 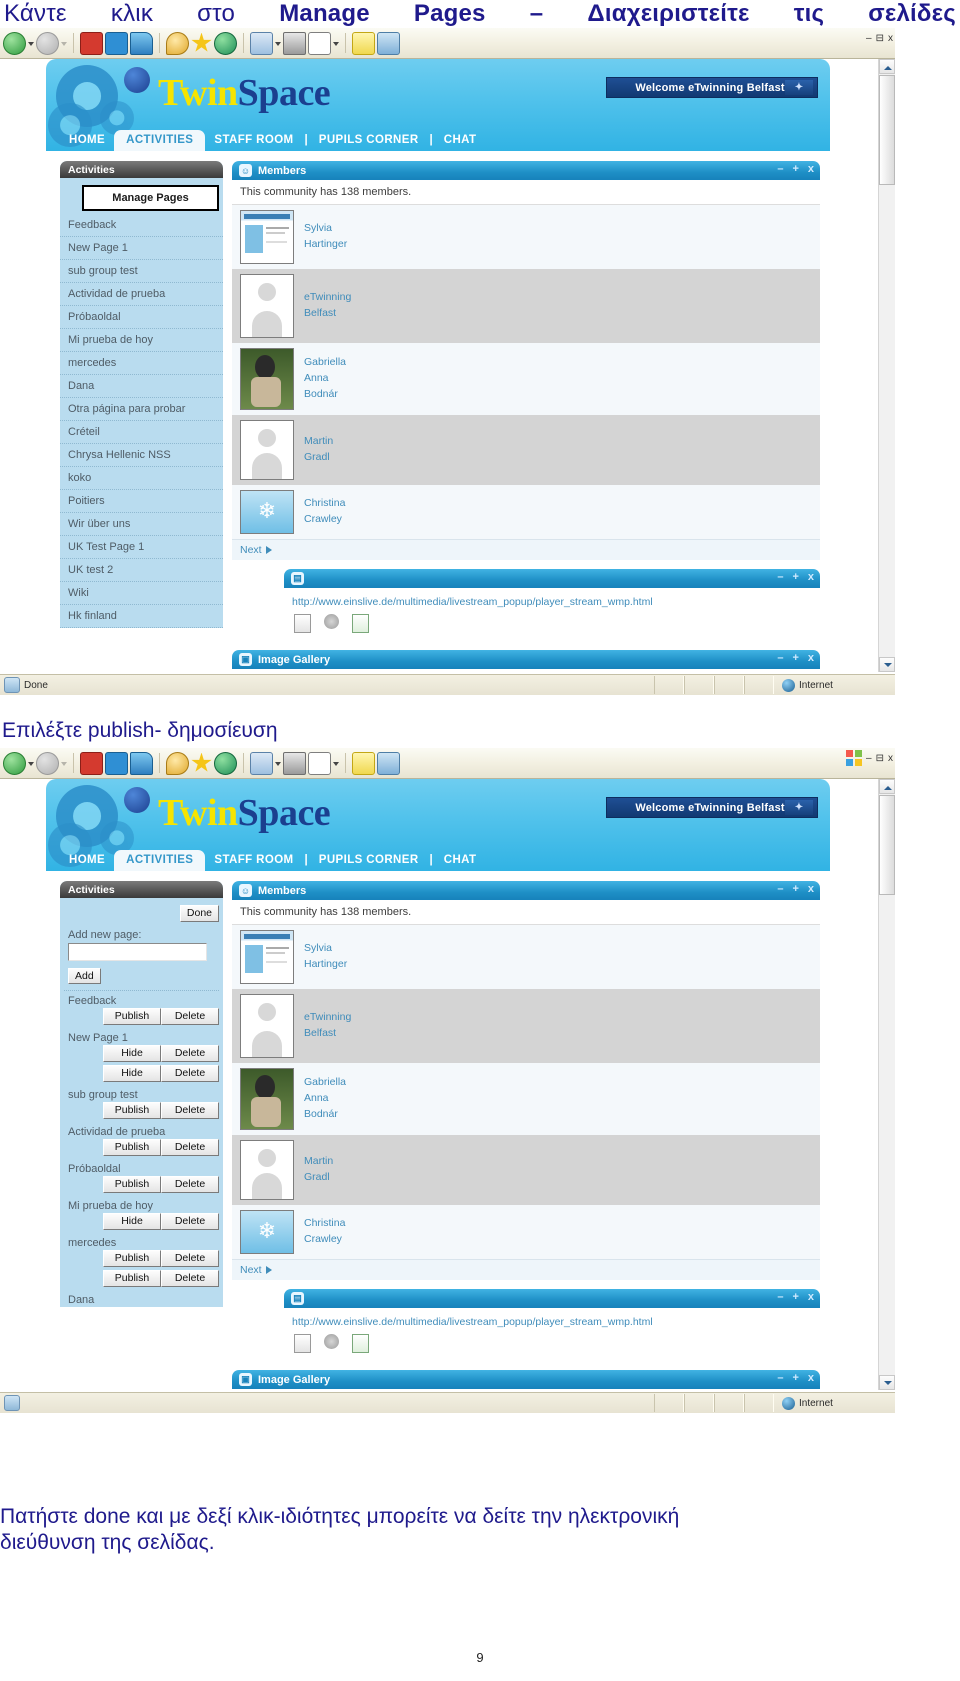 What do you see at coordinates (141, 340) in the screenshot?
I see `sidebar-item-mi-prueba-de-hoy: Mi prueba de hoy` at bounding box center [141, 340].